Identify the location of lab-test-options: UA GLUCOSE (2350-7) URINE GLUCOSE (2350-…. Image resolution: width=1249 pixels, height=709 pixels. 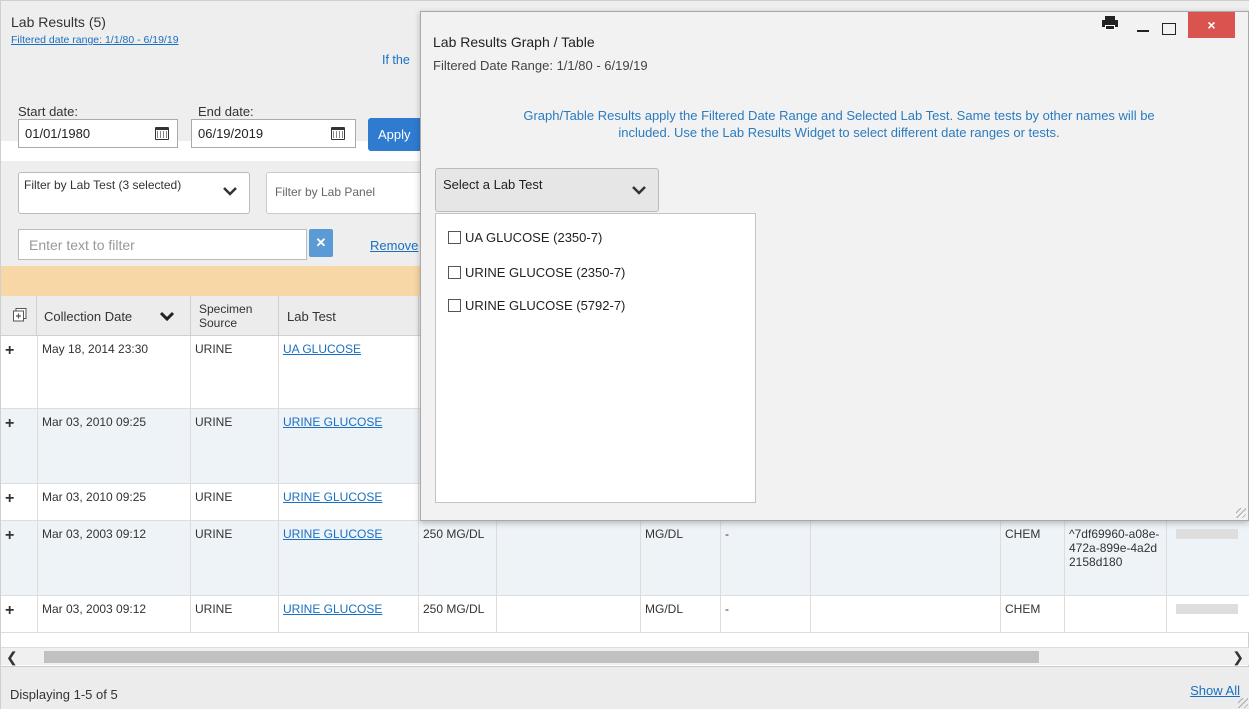
(595, 358).